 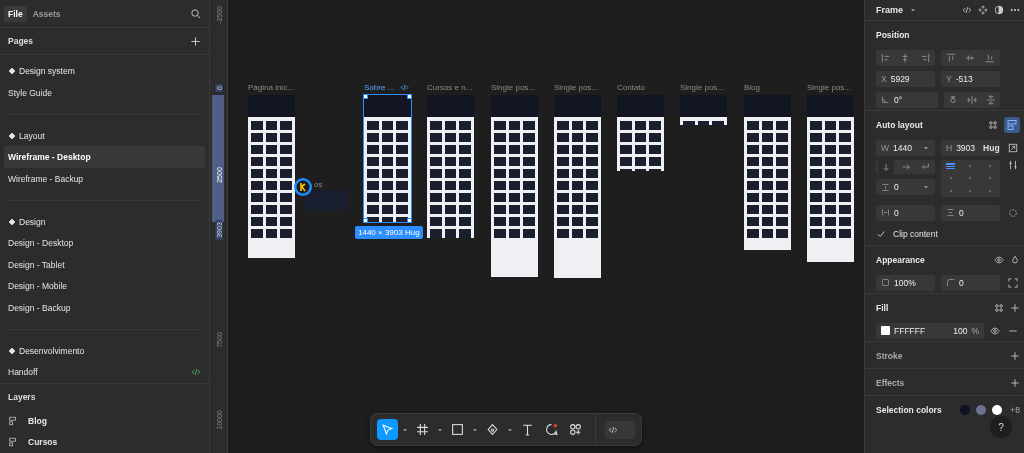 I want to click on color-swatch, so click(x=885, y=330).